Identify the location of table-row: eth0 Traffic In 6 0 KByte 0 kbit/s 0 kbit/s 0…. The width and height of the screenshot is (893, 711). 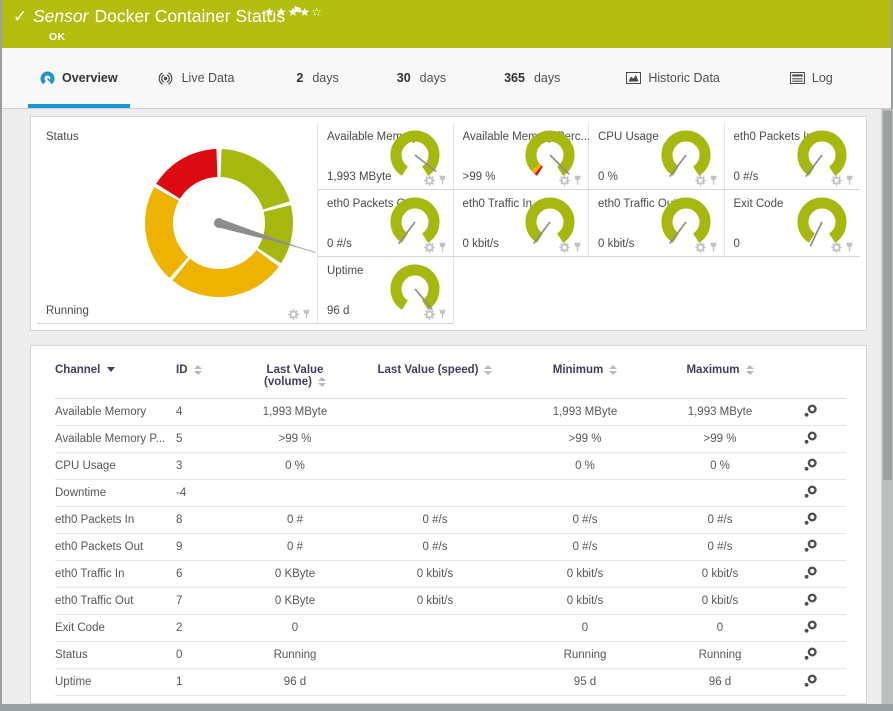
(450, 574).